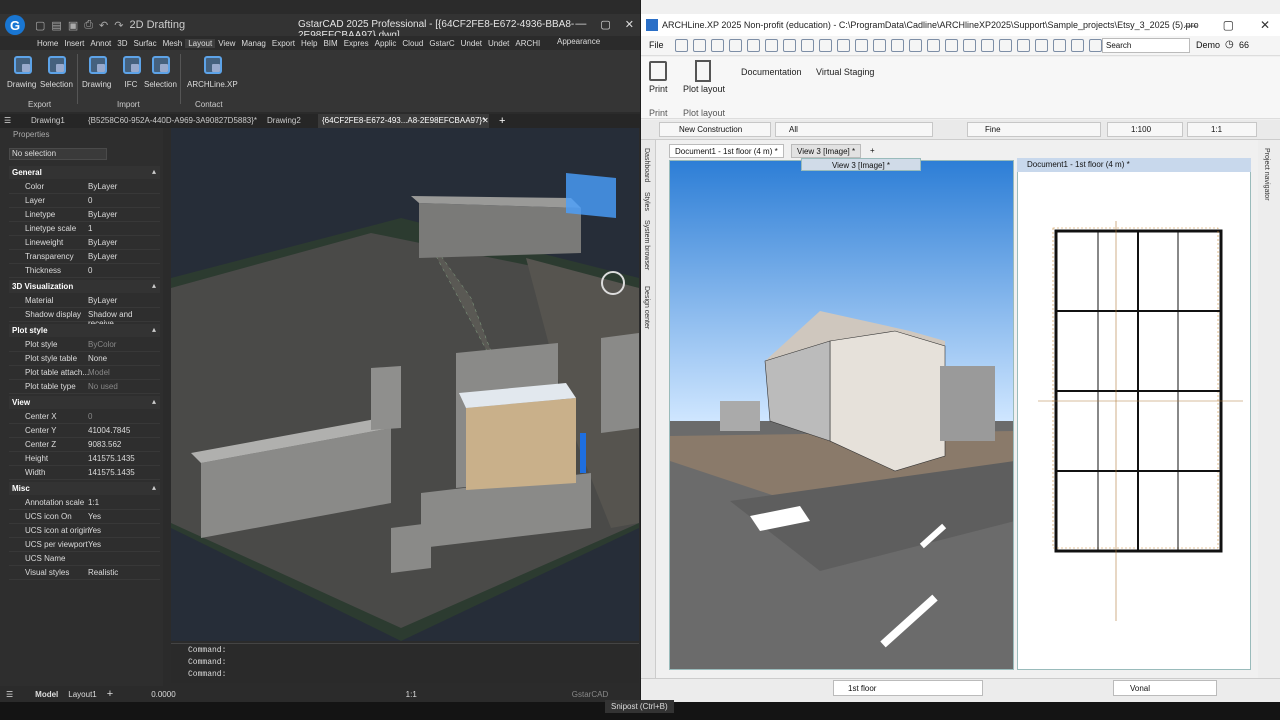 The image size is (1280, 720). I want to click on prop-row: UCS icon On Yes, so click(84, 517).